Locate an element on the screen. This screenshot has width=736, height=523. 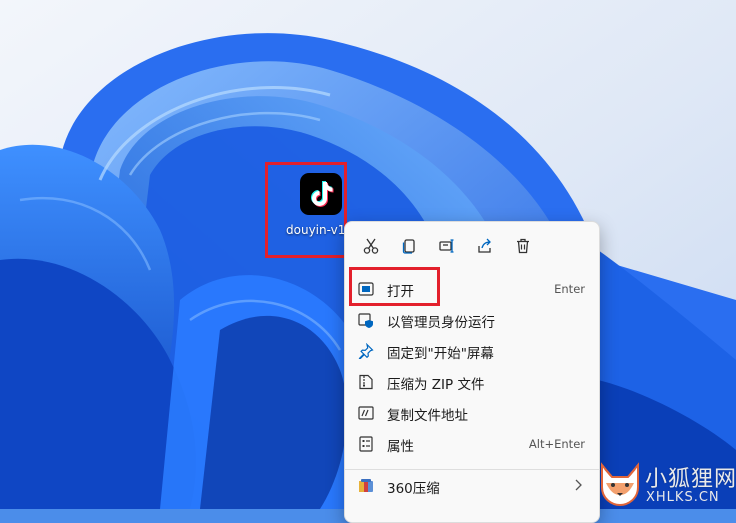
watermark-text-en: XHLKS.CN is located at coordinates (683, 497).